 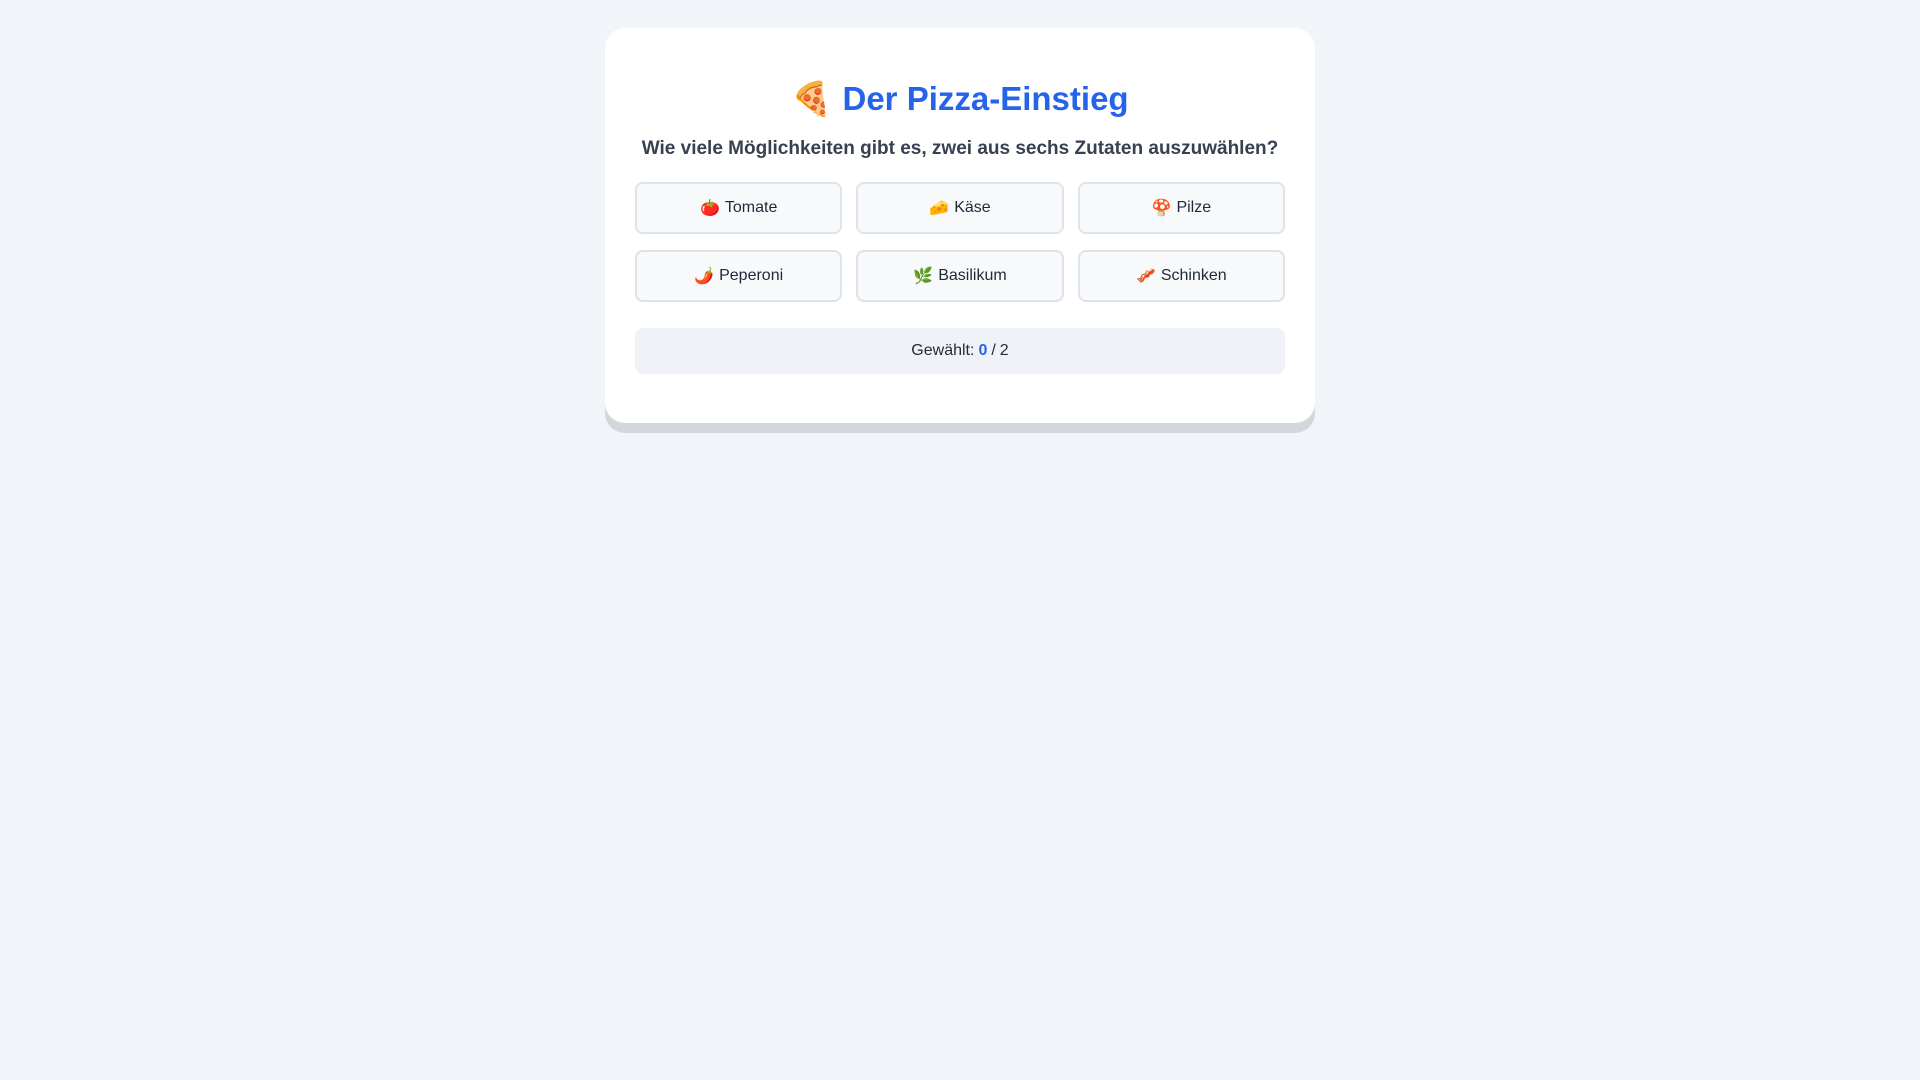 What do you see at coordinates (923, 276) in the screenshot?
I see `herb-icon: 🌿` at bounding box center [923, 276].